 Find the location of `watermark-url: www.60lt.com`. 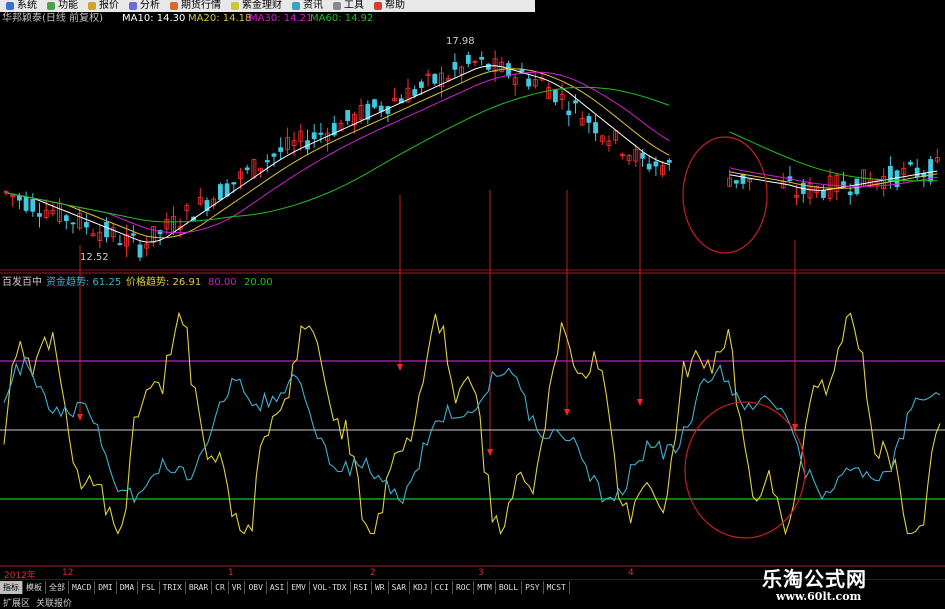

watermark-url: www.60lt.com is located at coordinates (819, 596).